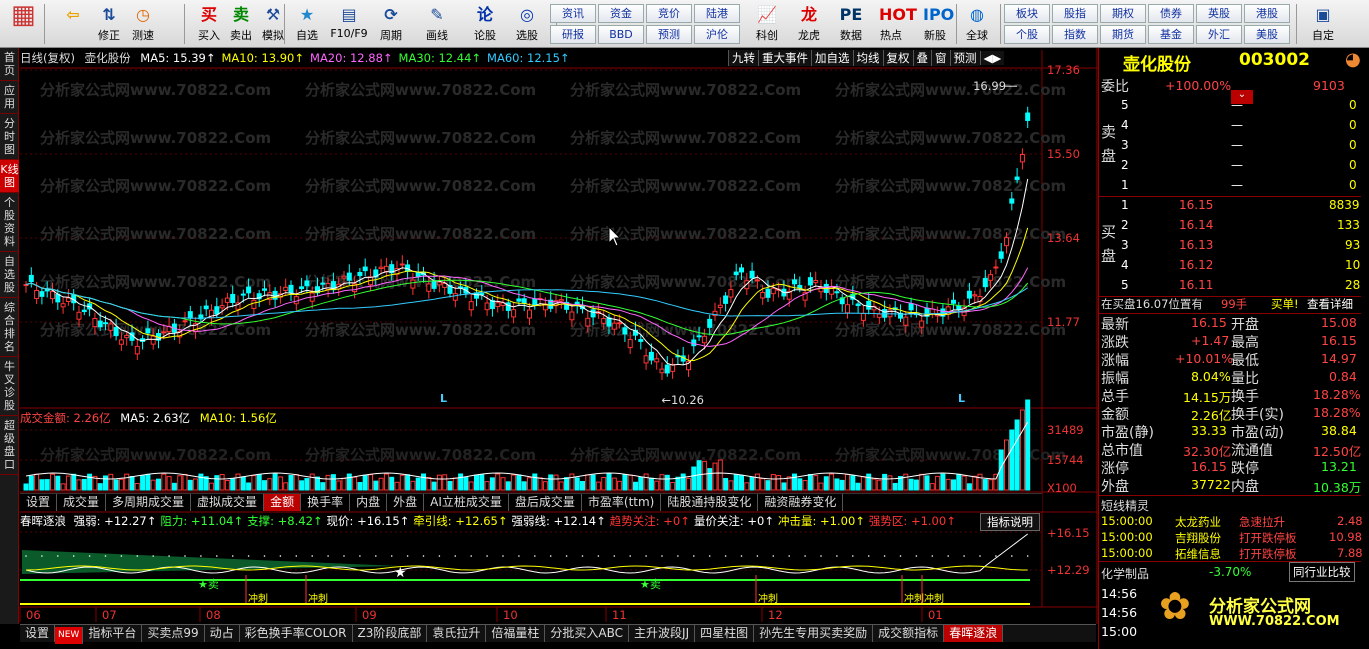 The height and width of the screenshot is (649, 1369). Describe the element at coordinates (1330, 304) in the screenshot. I see `detail-link: 查看详细` at that location.